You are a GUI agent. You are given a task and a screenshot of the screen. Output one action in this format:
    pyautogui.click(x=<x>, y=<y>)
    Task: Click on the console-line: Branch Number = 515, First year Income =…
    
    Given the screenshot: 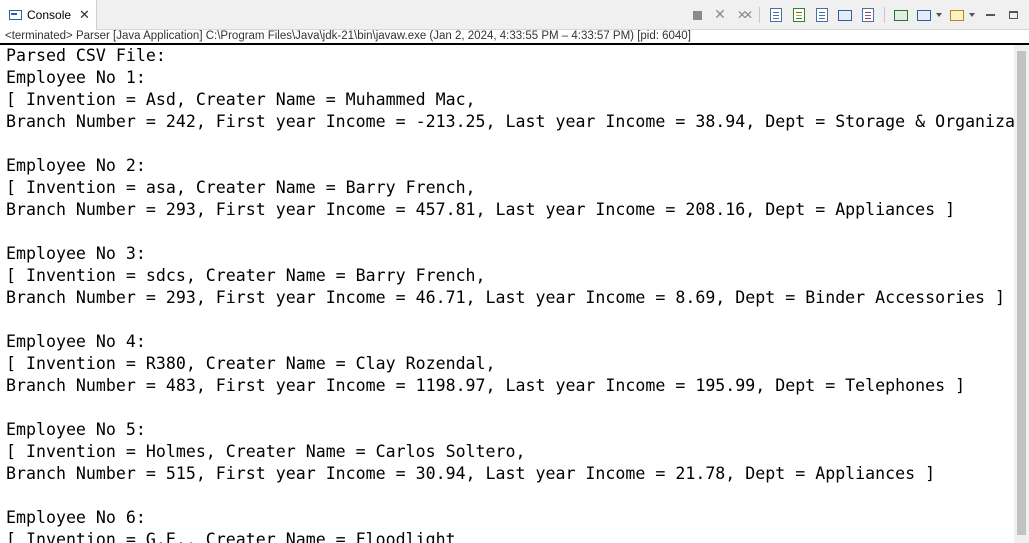 What is the action you would take?
    pyautogui.click(x=471, y=473)
    